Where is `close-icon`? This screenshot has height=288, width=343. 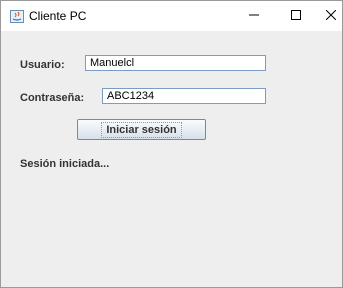
close-icon is located at coordinates (331, 16).